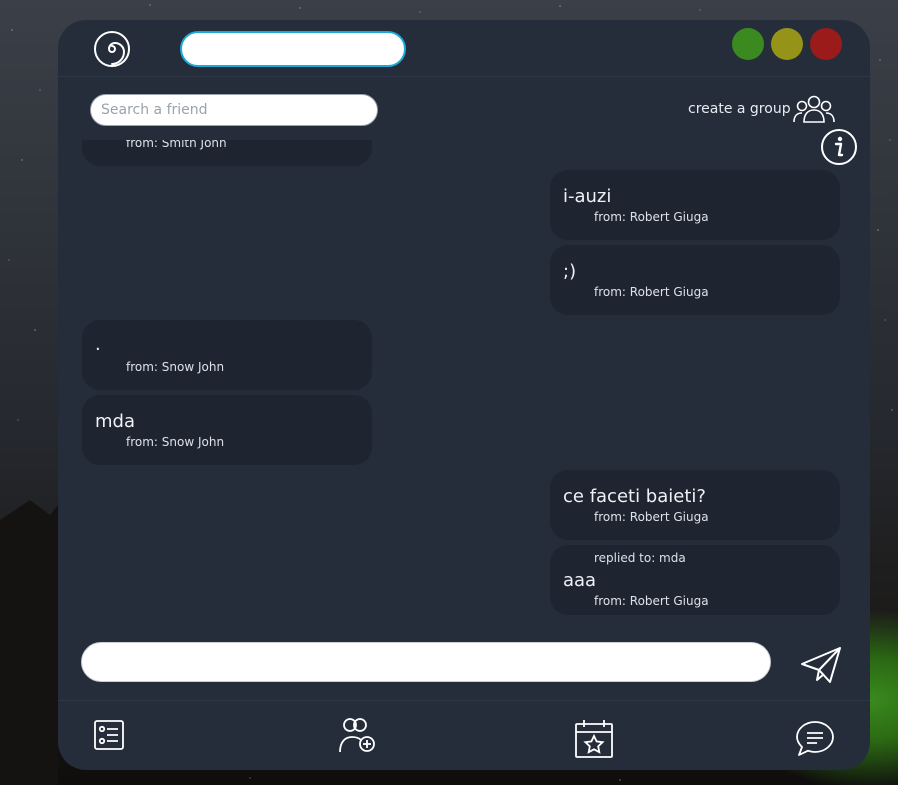 This screenshot has height=785, width=898. What do you see at coordinates (426, 662) in the screenshot?
I see `message-input` at bounding box center [426, 662].